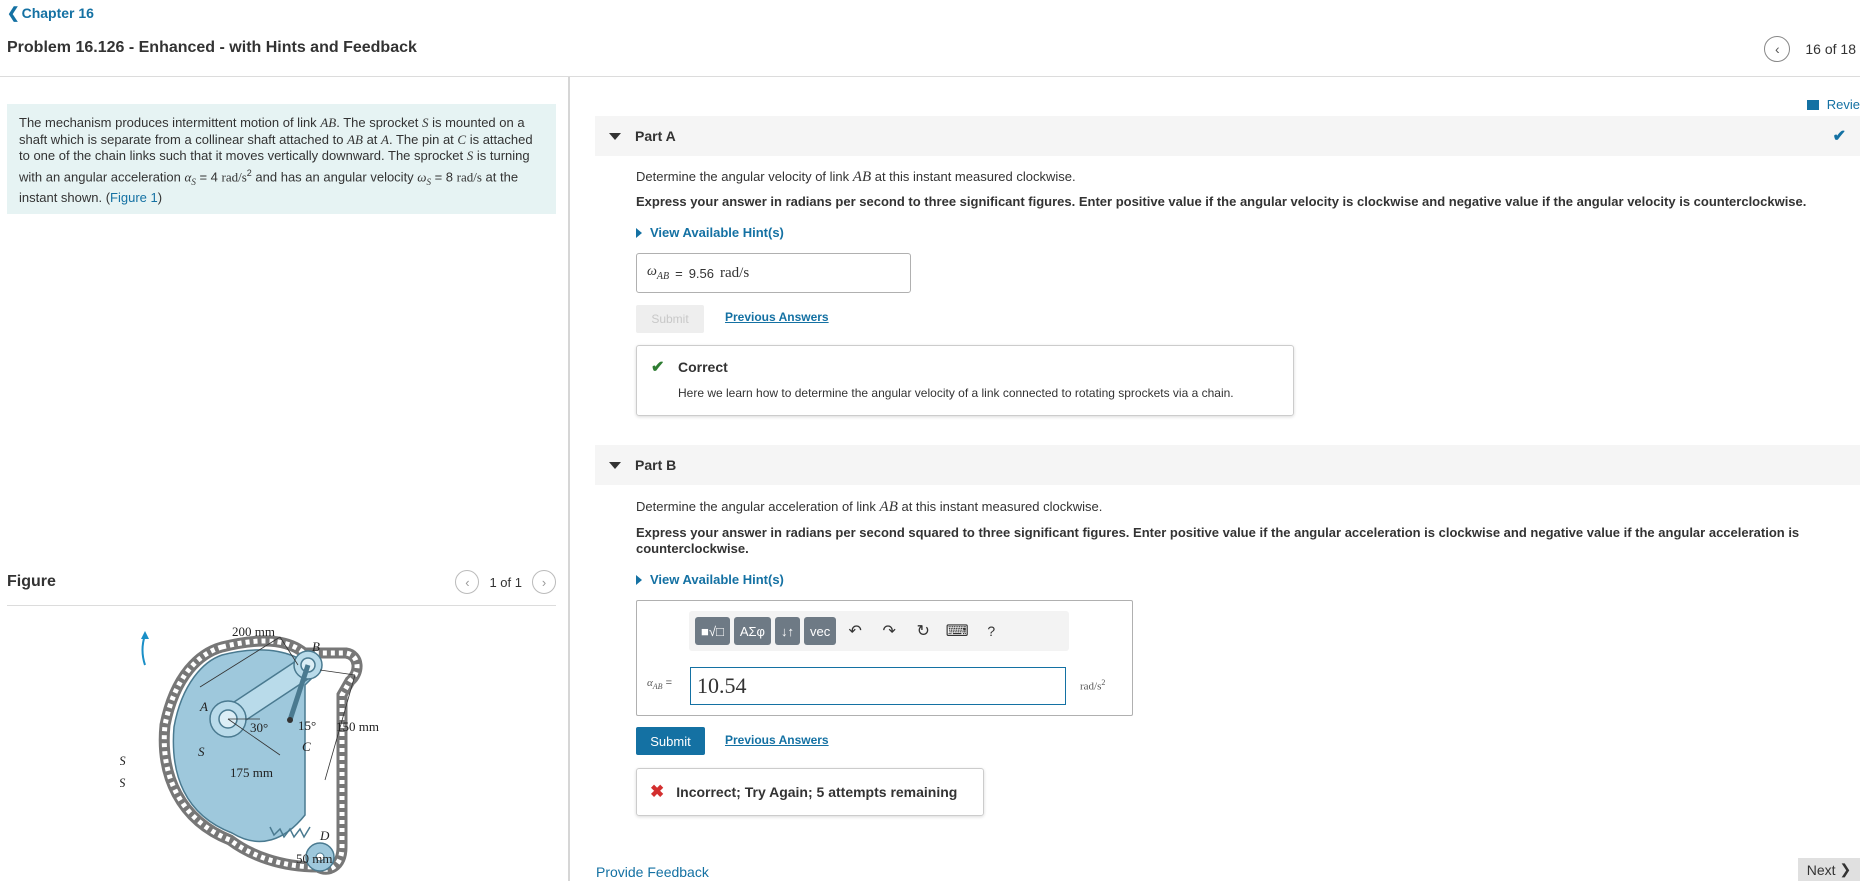  I want to click on sprocket-s-label: S, so click(201, 751).